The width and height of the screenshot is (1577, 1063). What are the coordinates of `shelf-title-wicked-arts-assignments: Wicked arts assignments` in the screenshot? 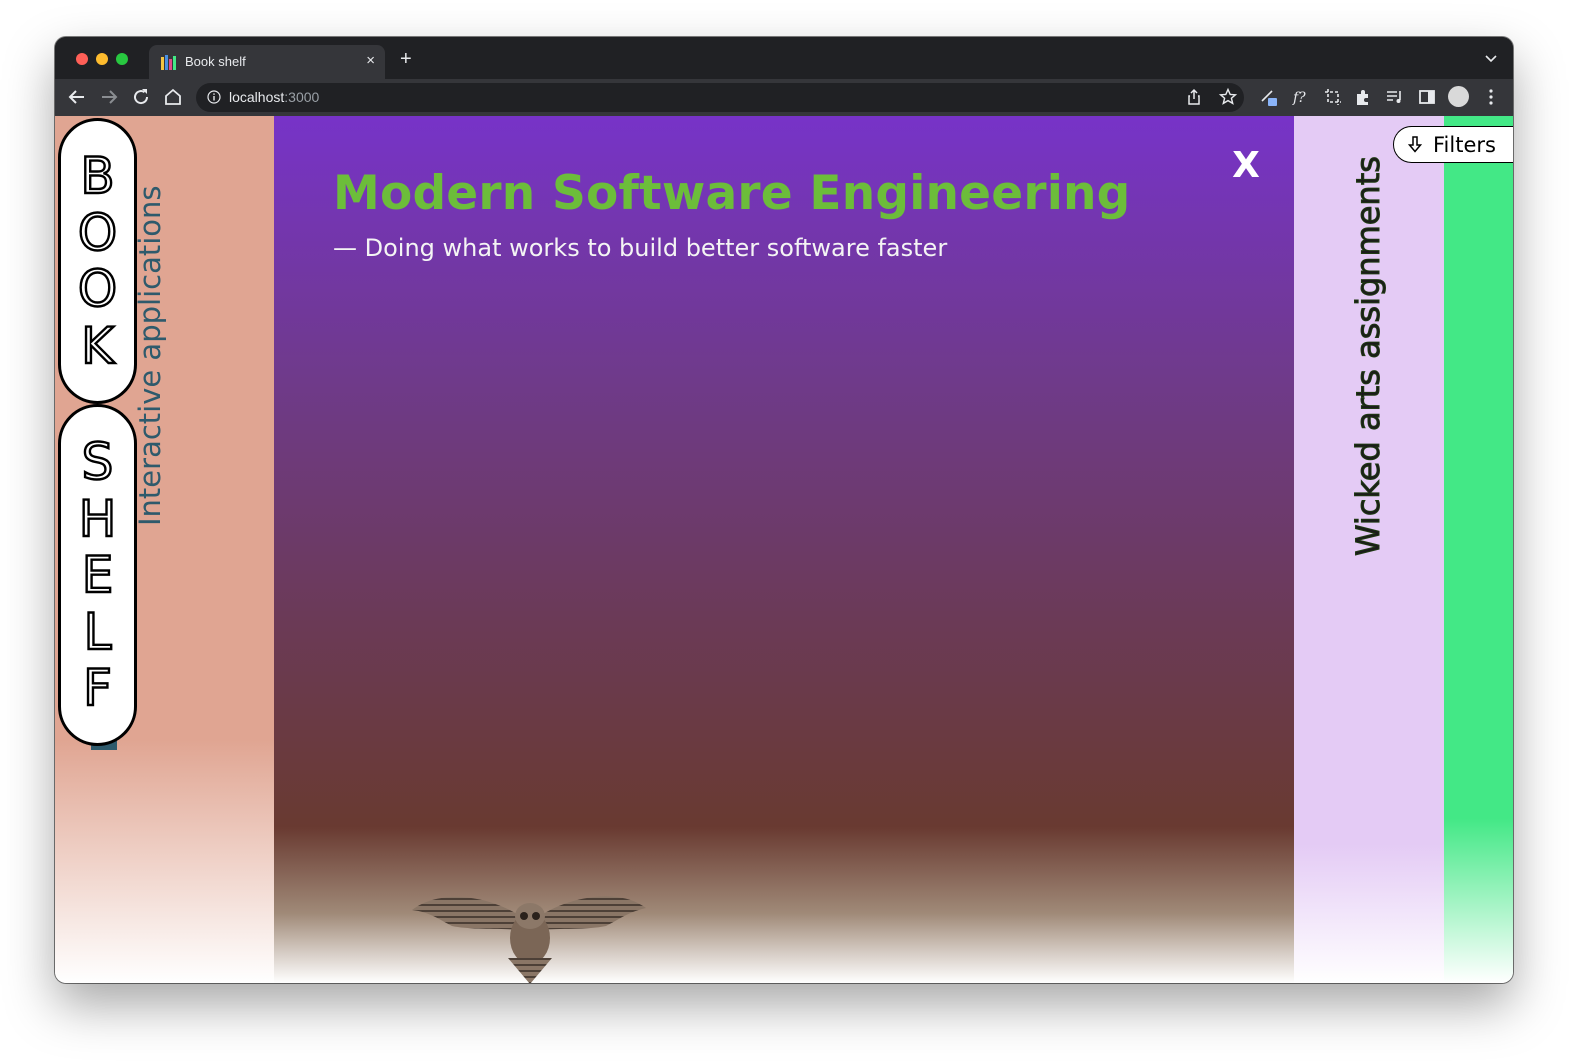 It's located at (1368, 351).